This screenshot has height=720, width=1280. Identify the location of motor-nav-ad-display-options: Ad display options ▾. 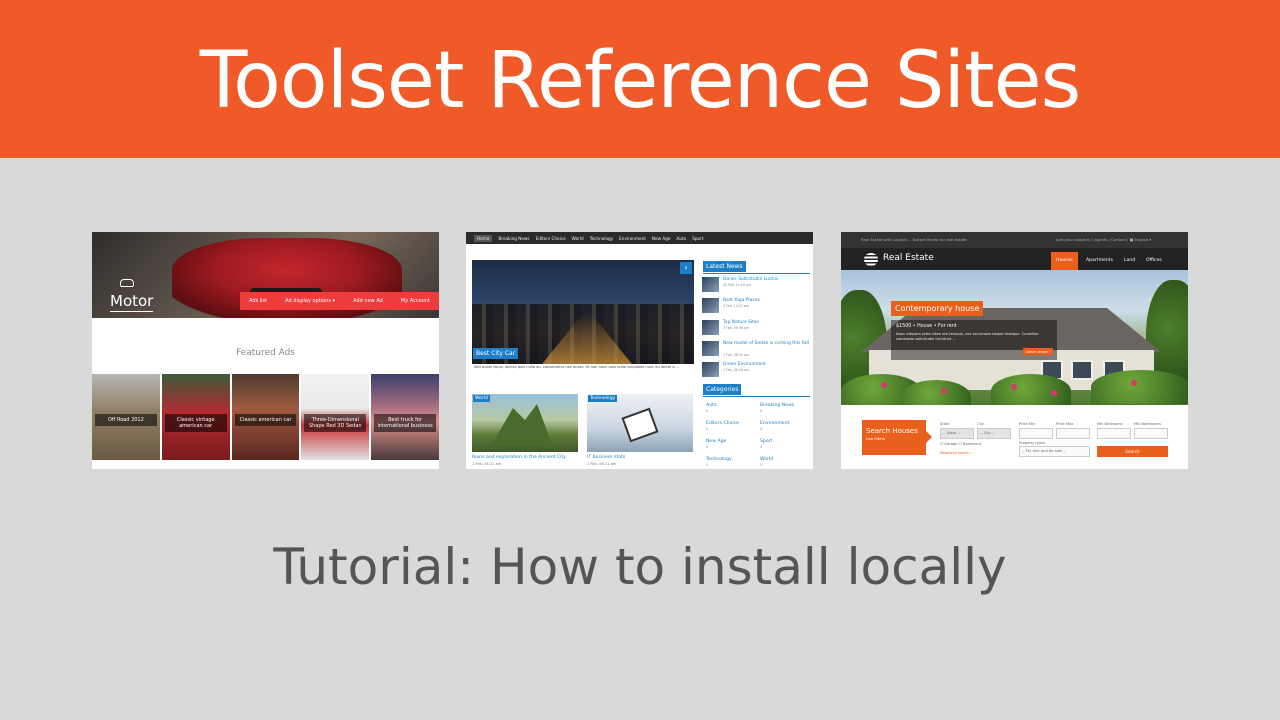
(310, 301).